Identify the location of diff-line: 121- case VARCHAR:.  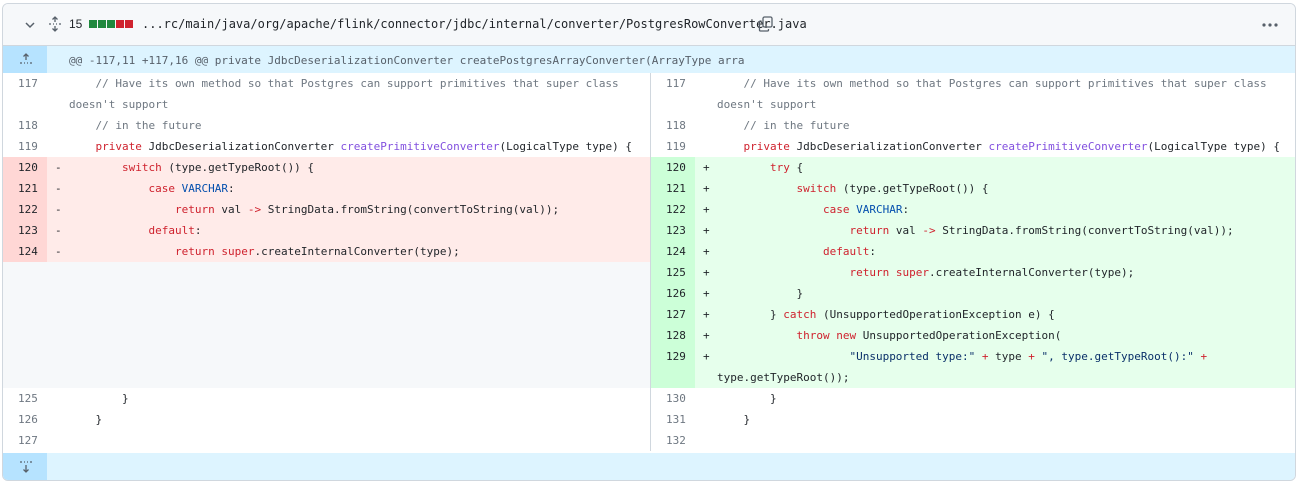
(326, 188).